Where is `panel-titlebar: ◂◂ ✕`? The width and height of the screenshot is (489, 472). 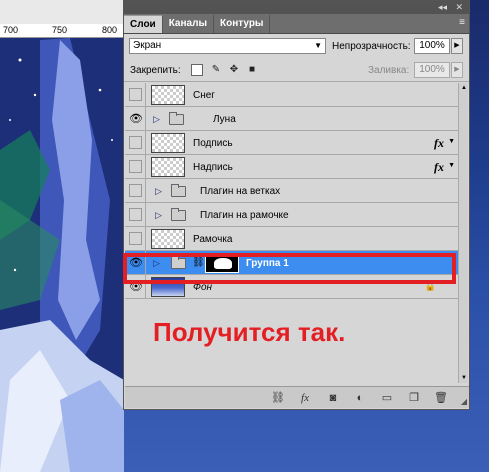
panel-titlebar: ◂◂ ✕ is located at coordinates (296, 7).